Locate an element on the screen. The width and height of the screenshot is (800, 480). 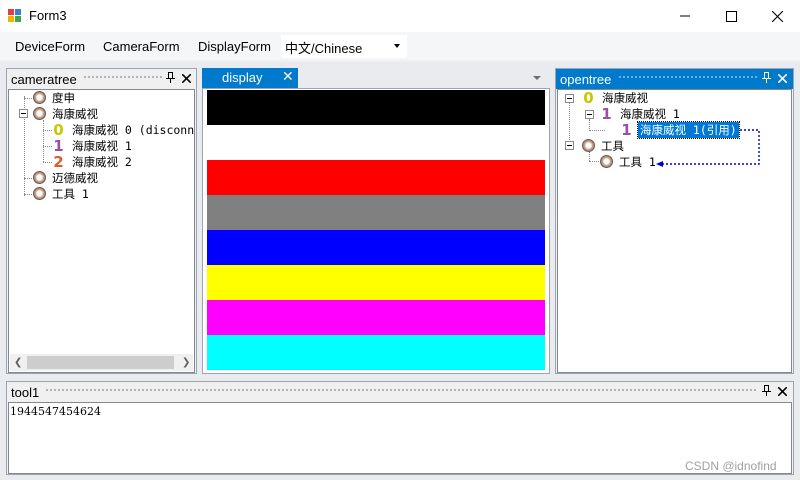
minimize-button is located at coordinates (685, 16).